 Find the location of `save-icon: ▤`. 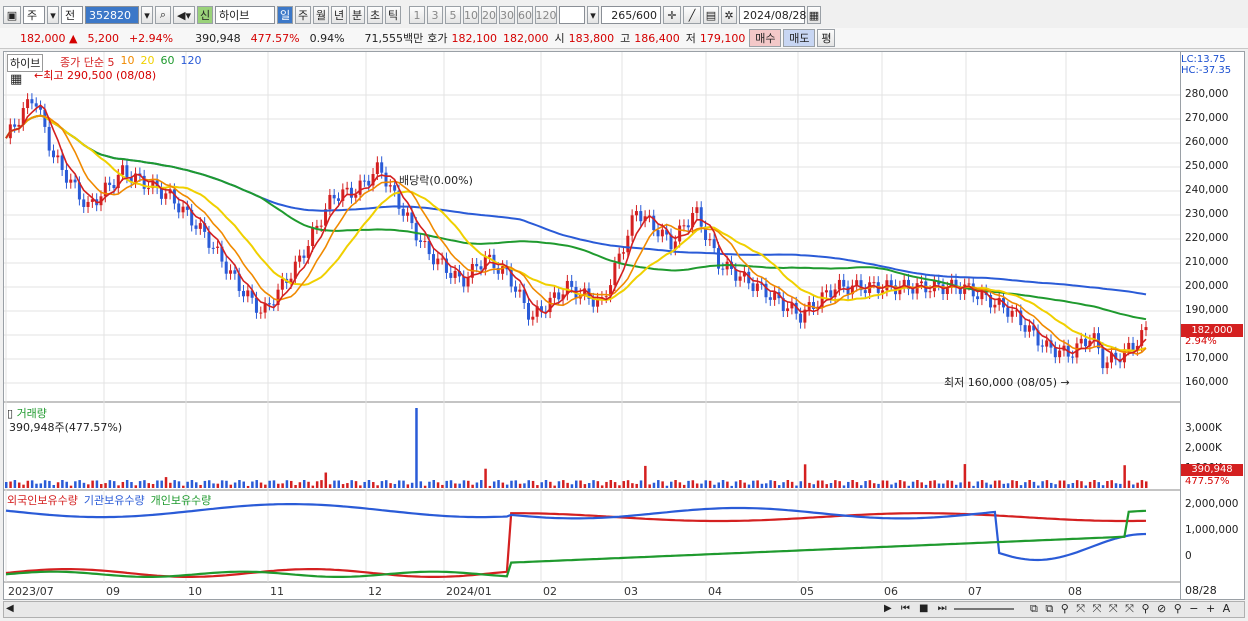

save-icon: ▤ is located at coordinates (711, 15).